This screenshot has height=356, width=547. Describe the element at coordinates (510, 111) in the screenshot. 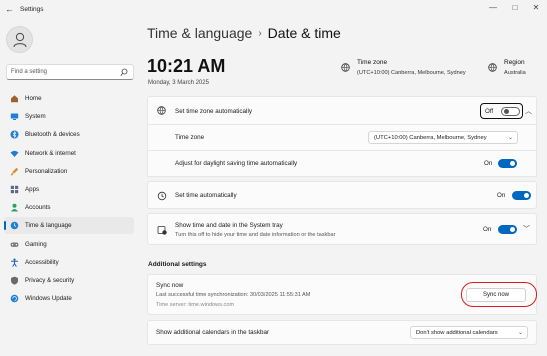

I see `auto-timezone-toggle` at that location.